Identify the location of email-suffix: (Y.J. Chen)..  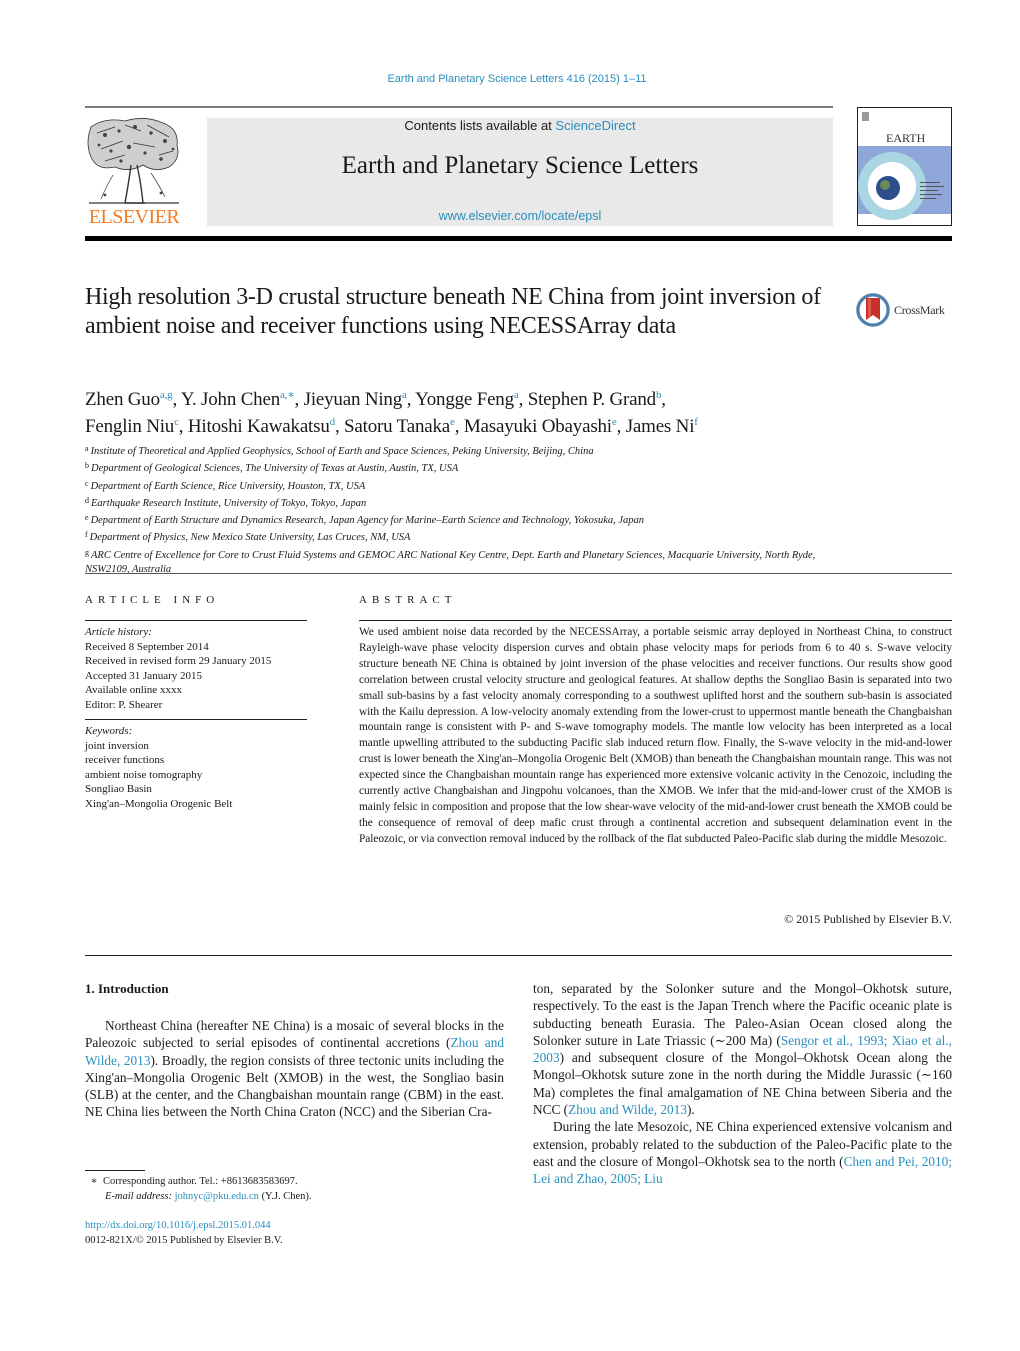
(285, 1196).